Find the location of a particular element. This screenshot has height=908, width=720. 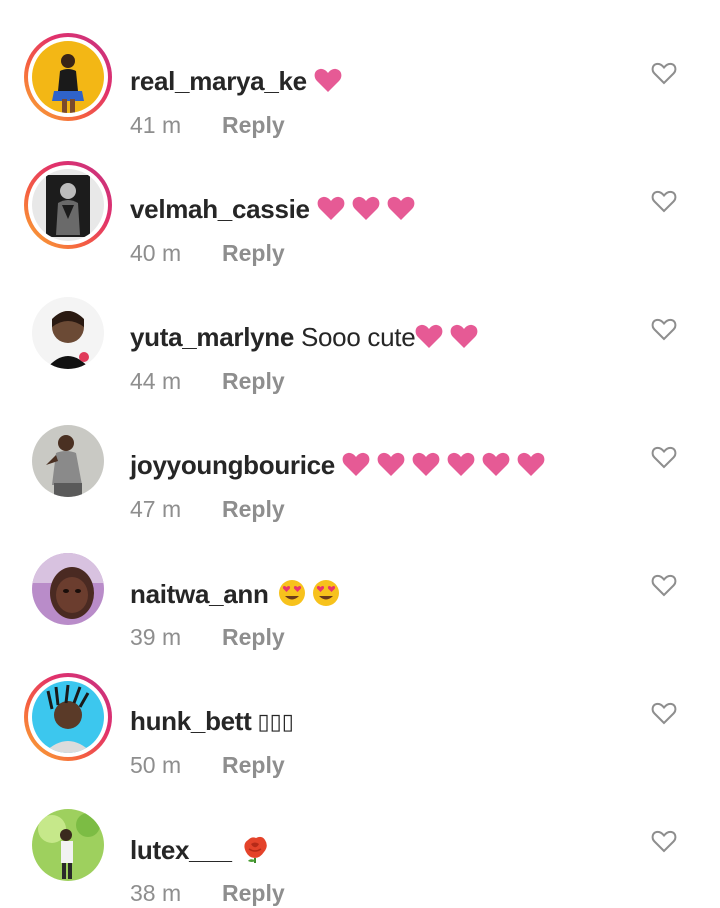

username: naitwa_ann is located at coordinates (199, 594).